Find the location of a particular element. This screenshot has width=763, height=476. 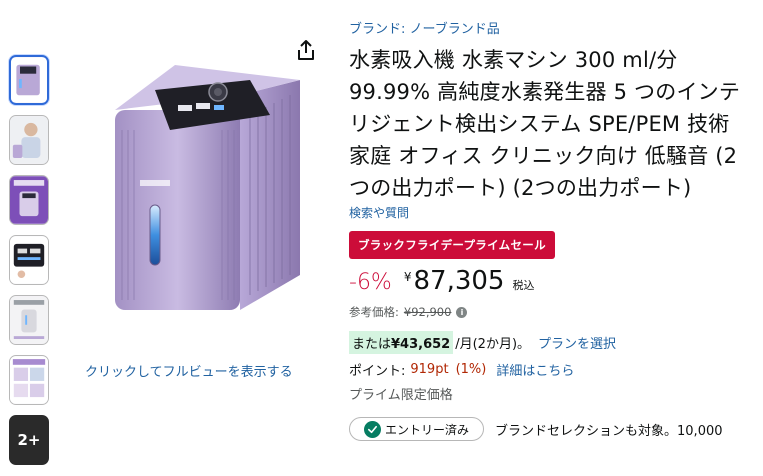

entry-row: エントリー済み ブランドセレクションも対象。10,000 is located at coordinates (551, 429).